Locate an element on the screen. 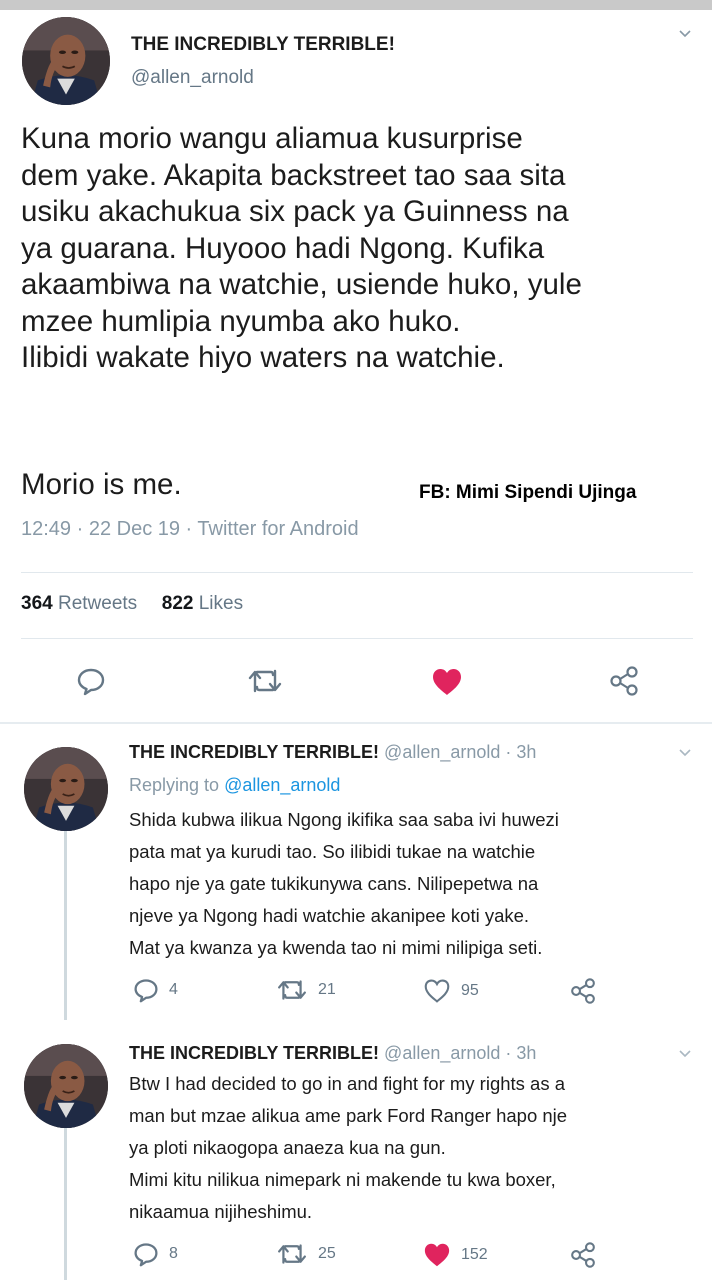  tweet-text-line: Ilibidi wakate hiyo waters na watchie. is located at coordinates (263, 357).